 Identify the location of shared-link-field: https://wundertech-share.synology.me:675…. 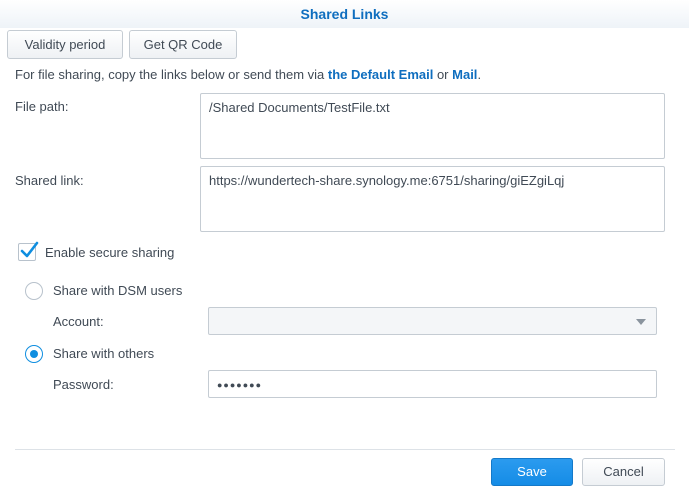
(432, 199).